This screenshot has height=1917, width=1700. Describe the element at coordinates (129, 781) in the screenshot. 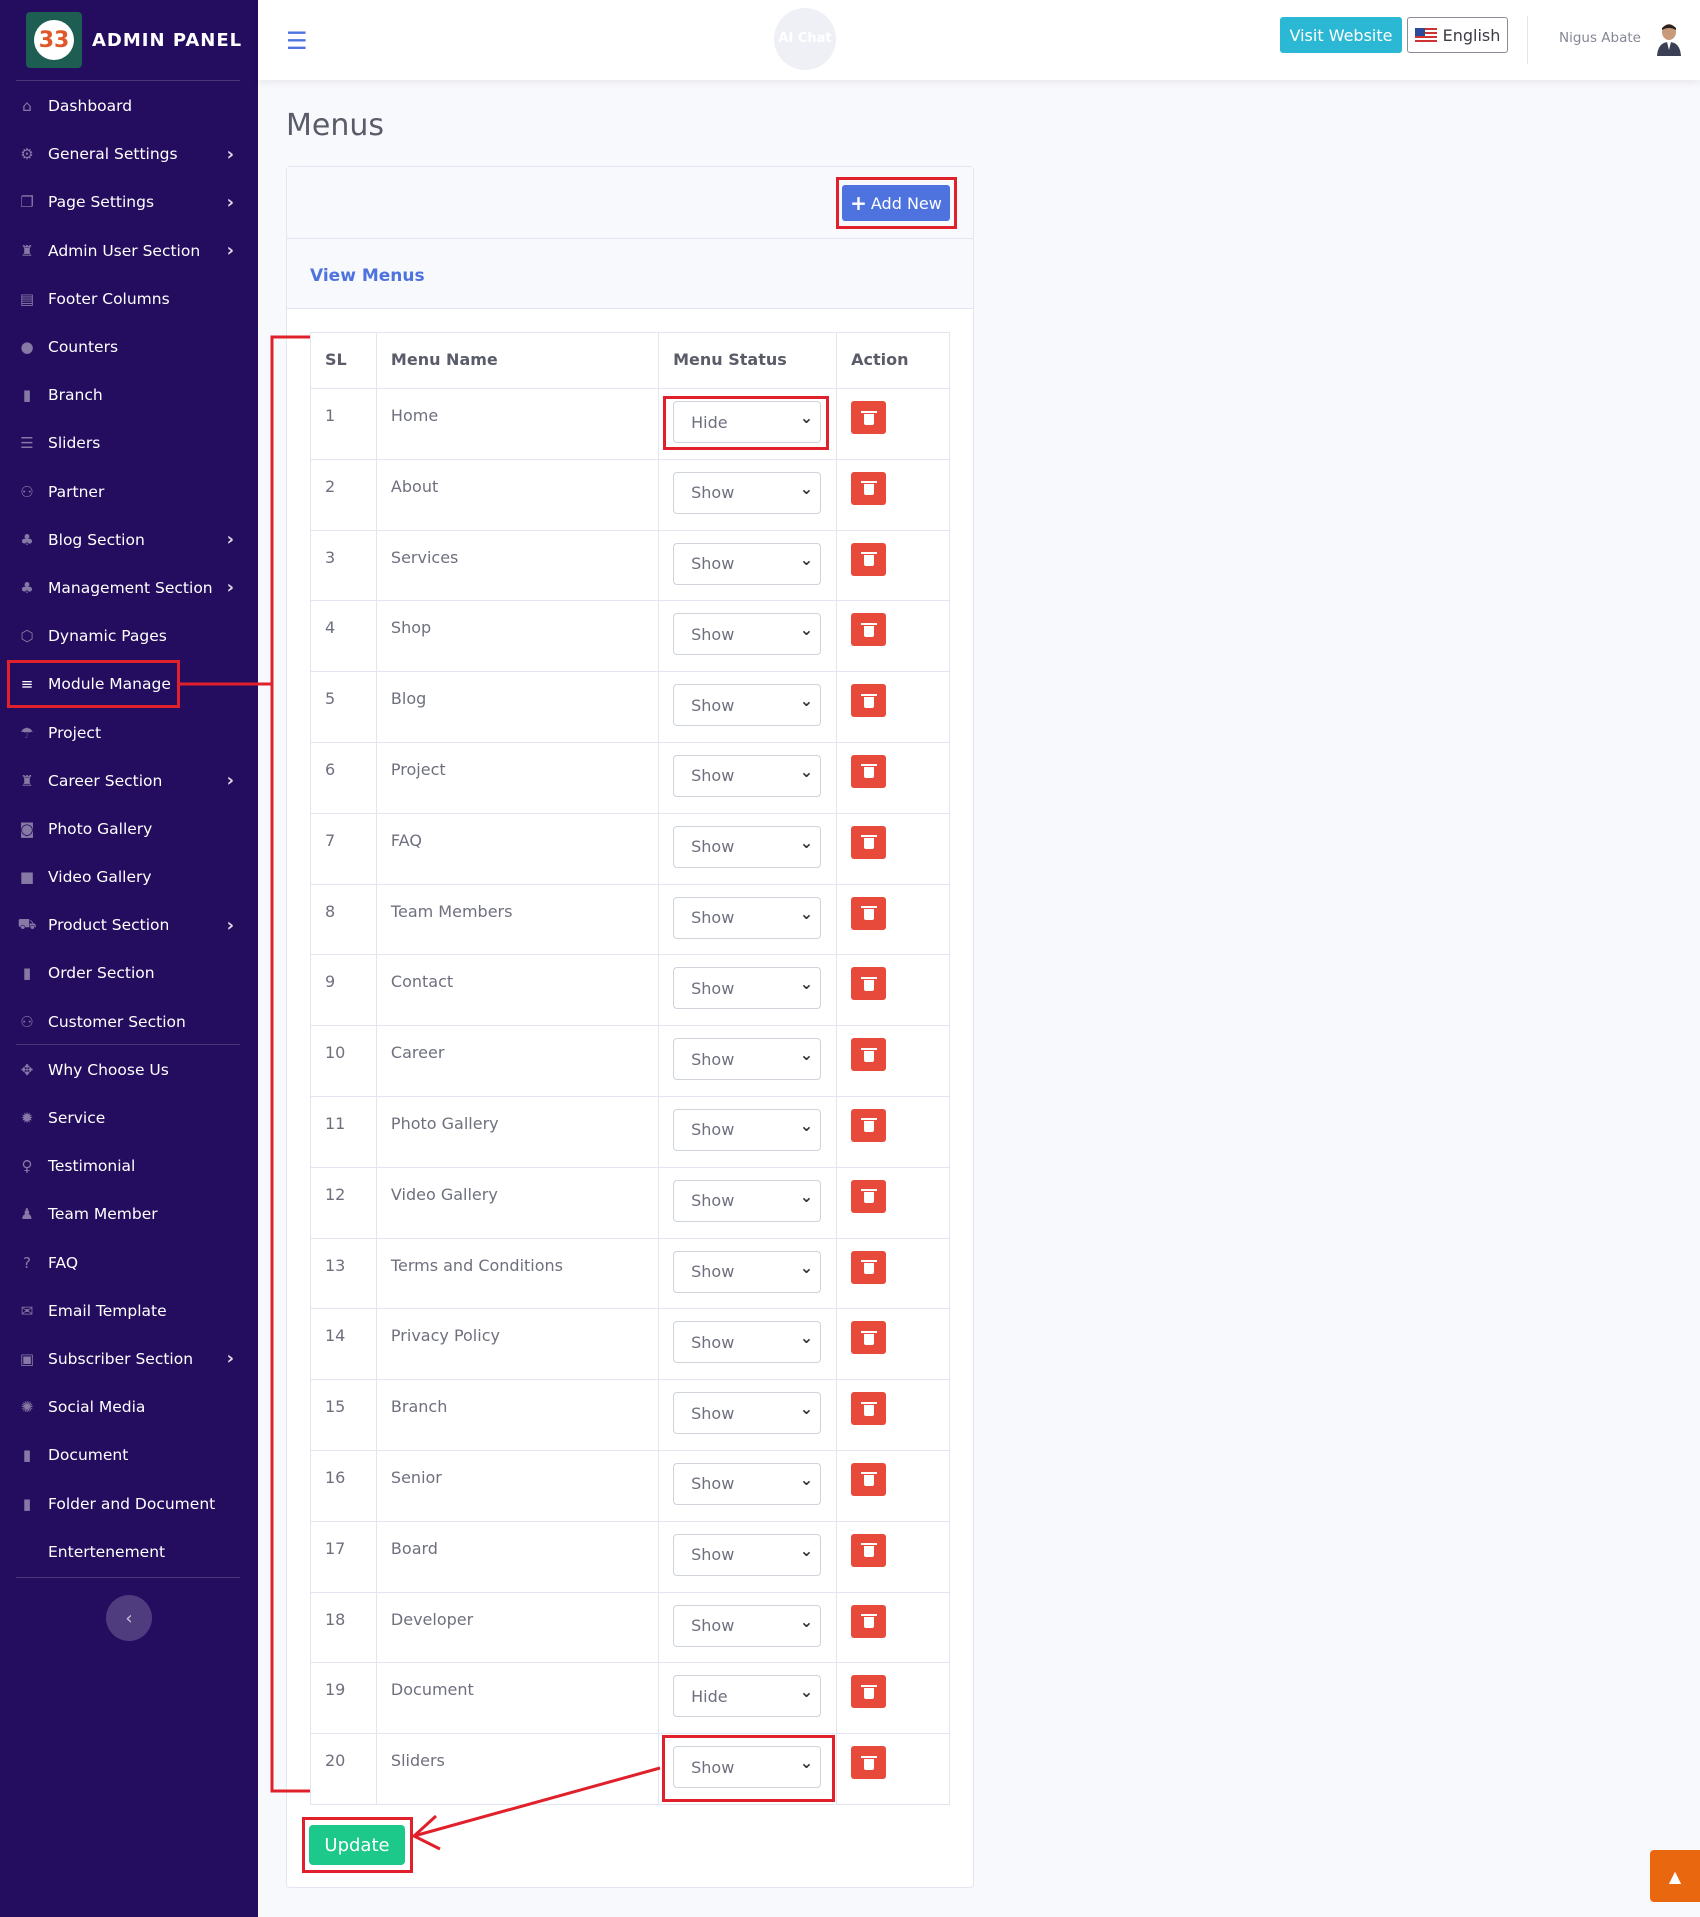

I see `sidebar-item-career-section: ♜ Career Section ›` at that location.